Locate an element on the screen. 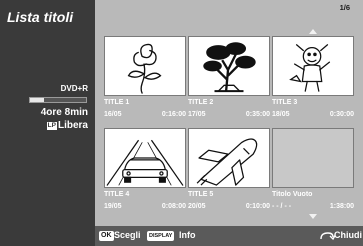 This screenshot has height=246, width=363. title-date: - - / - - is located at coordinates (282, 206).